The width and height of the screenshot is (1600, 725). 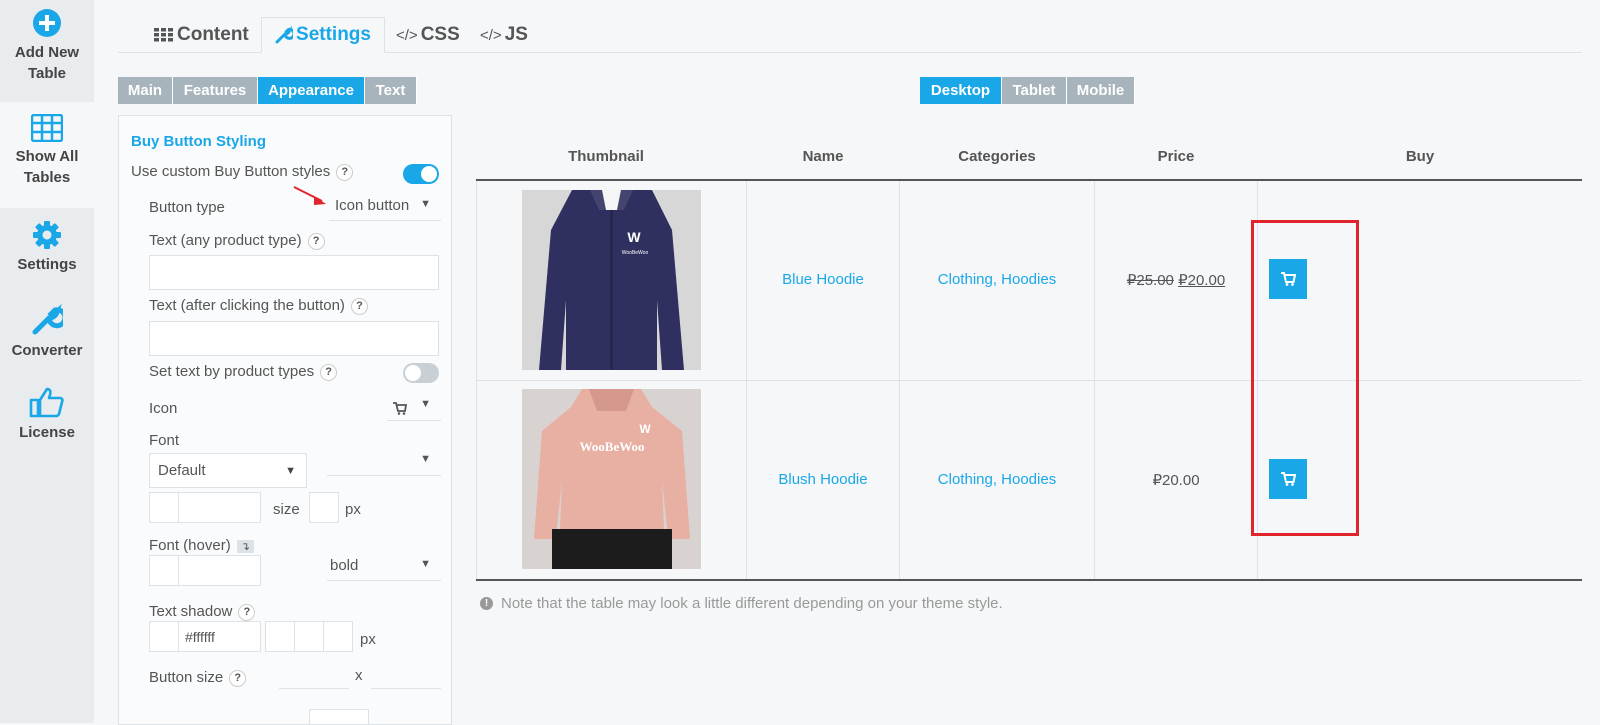 I want to click on sidebar-item-label: License, so click(x=47, y=432).